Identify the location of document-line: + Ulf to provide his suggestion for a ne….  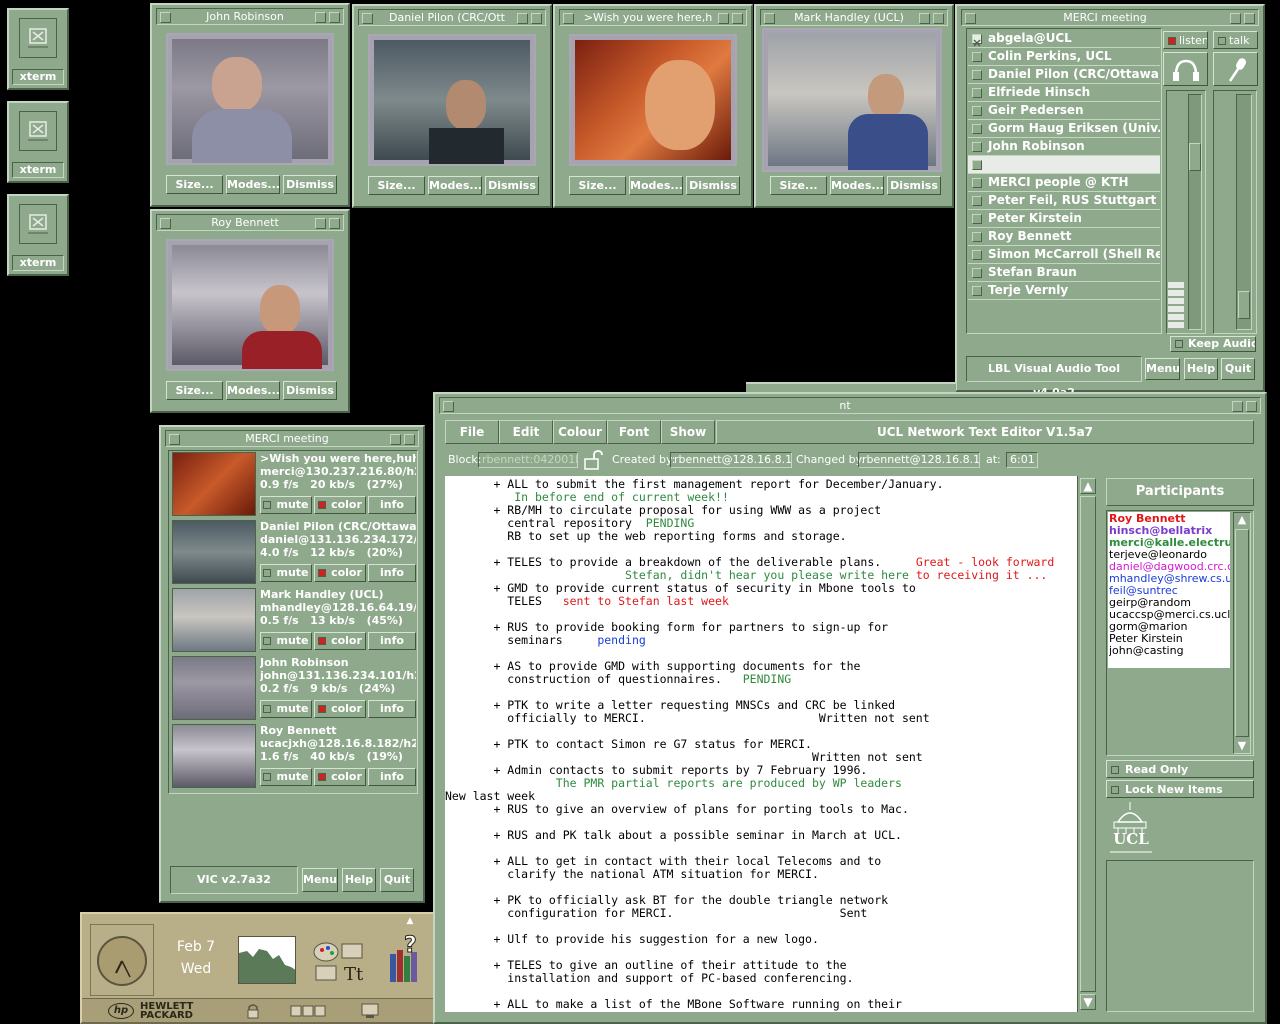
(761, 939).